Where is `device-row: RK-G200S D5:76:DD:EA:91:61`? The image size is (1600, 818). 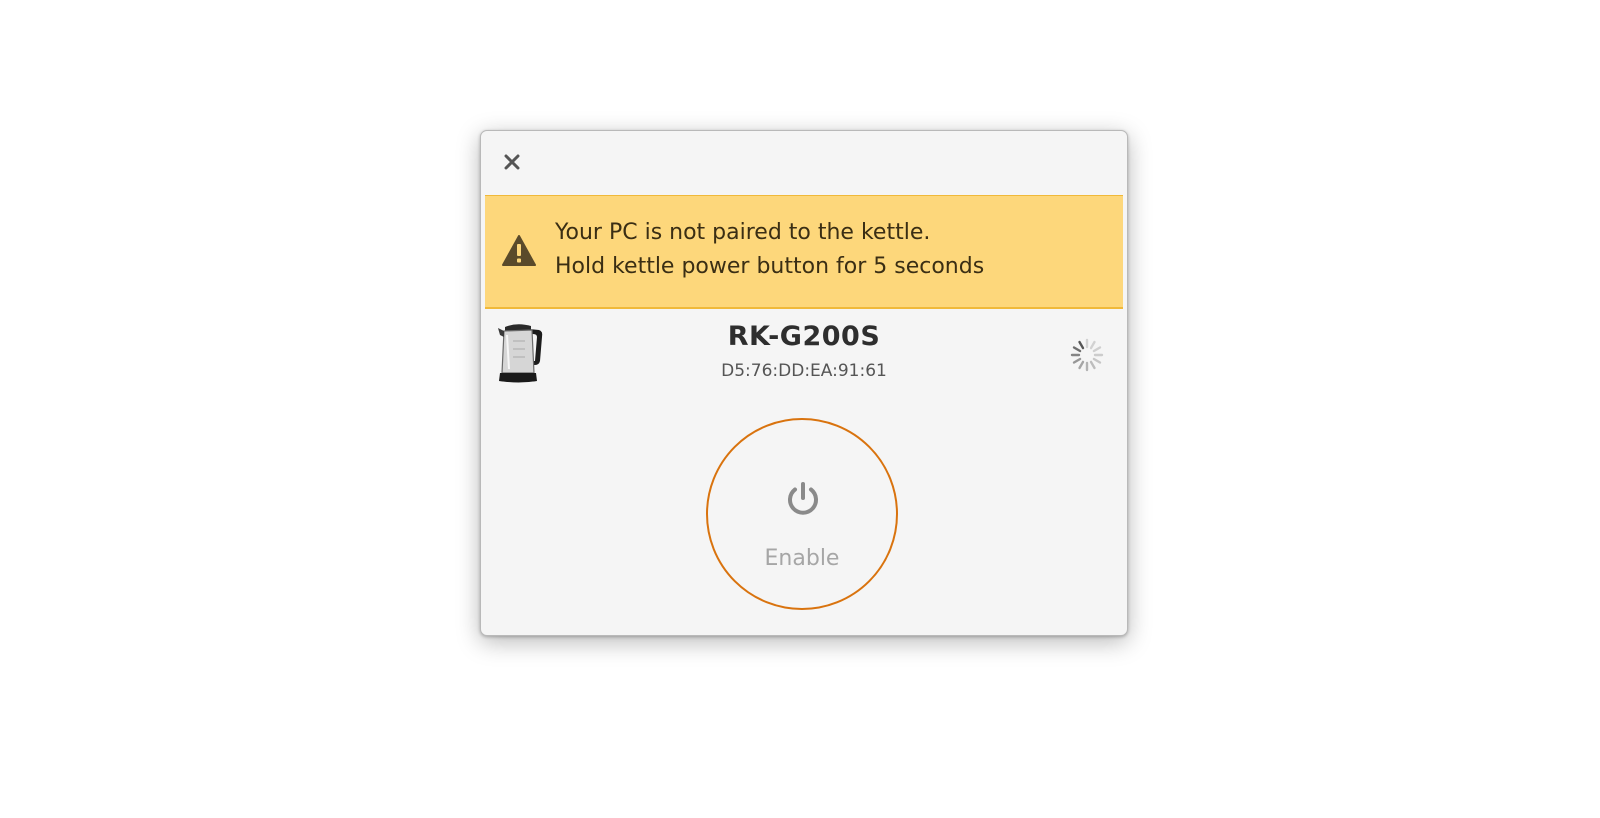 device-row: RK-G200S D5:76:DD:EA:91:61 is located at coordinates (804, 352).